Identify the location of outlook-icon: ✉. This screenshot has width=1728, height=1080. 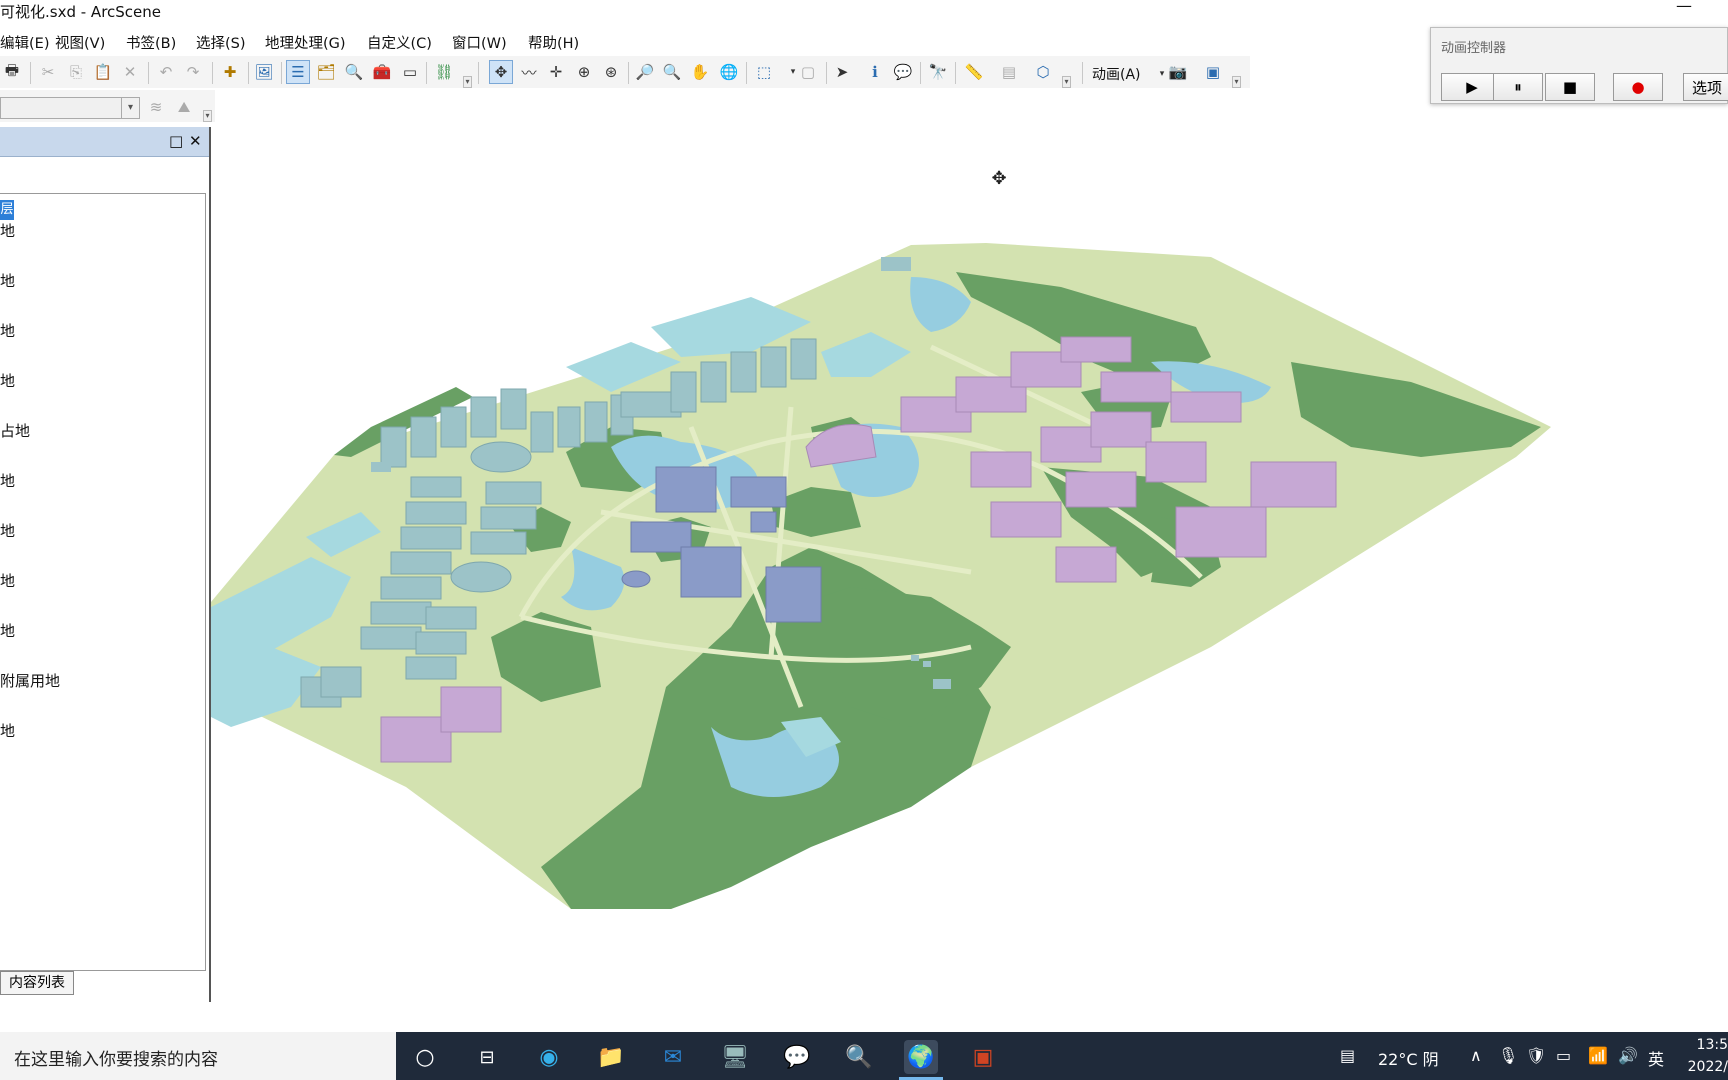
(673, 1057).